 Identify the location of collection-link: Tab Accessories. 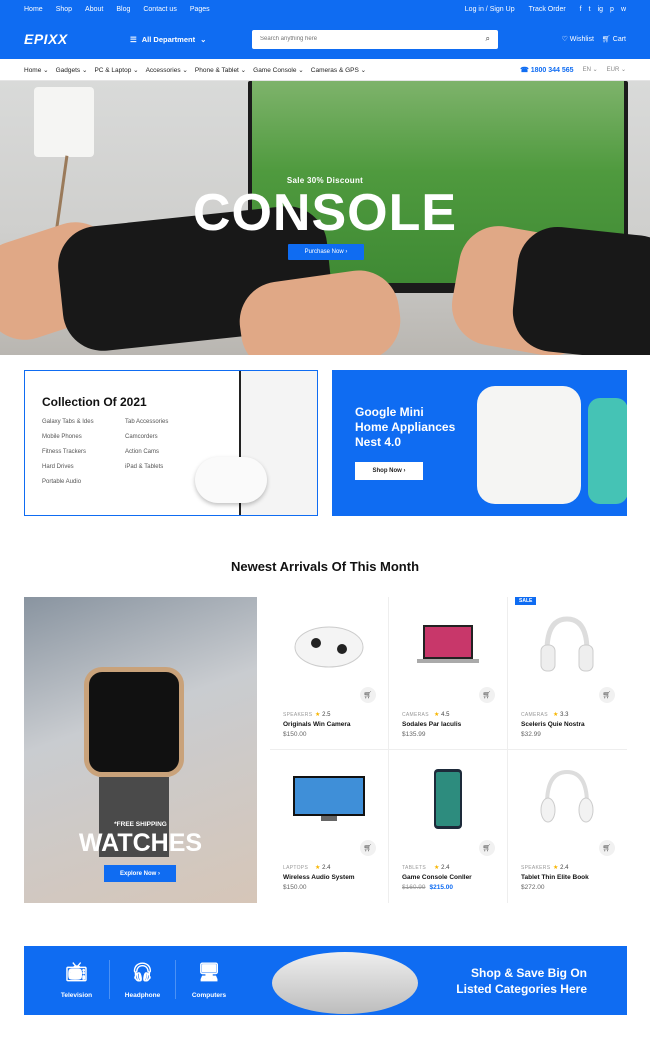
(146, 422).